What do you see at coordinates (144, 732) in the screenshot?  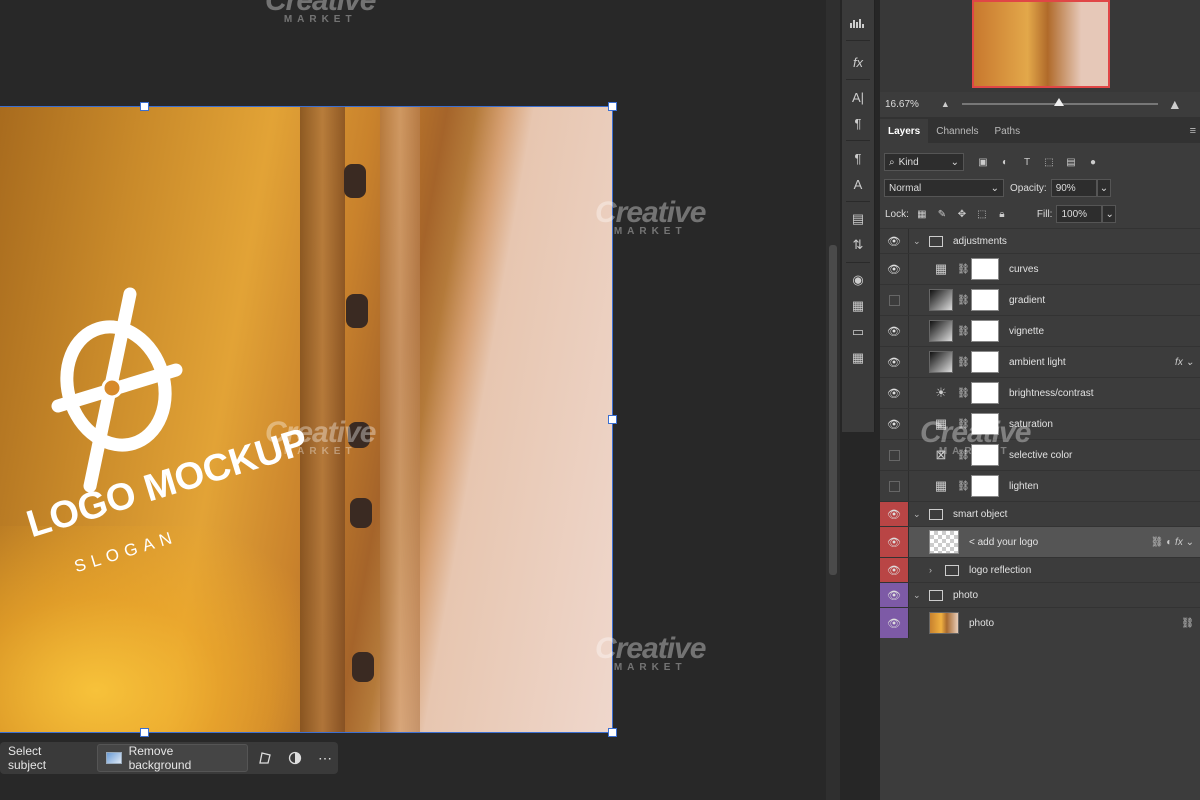 I see `transform-handle-bottom` at bounding box center [144, 732].